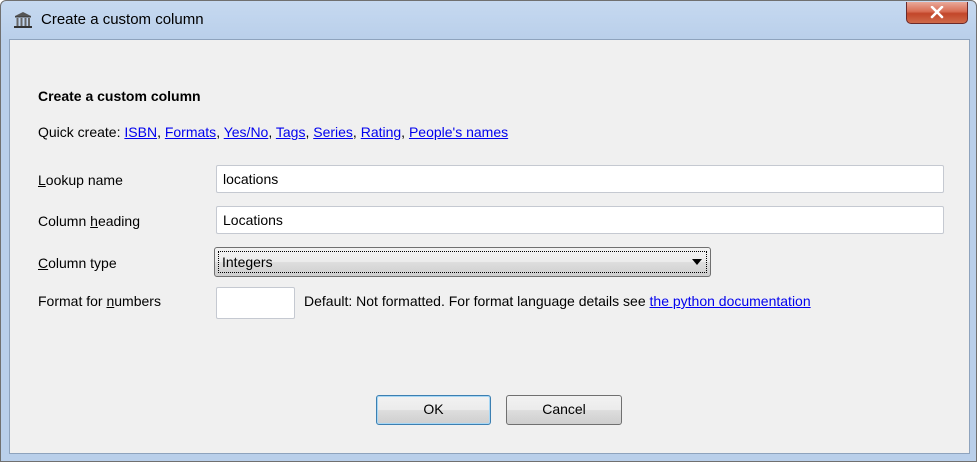 The height and width of the screenshot is (462, 977). Describe the element at coordinates (333, 132) in the screenshot. I see `quick-create-series-link: Series` at that location.